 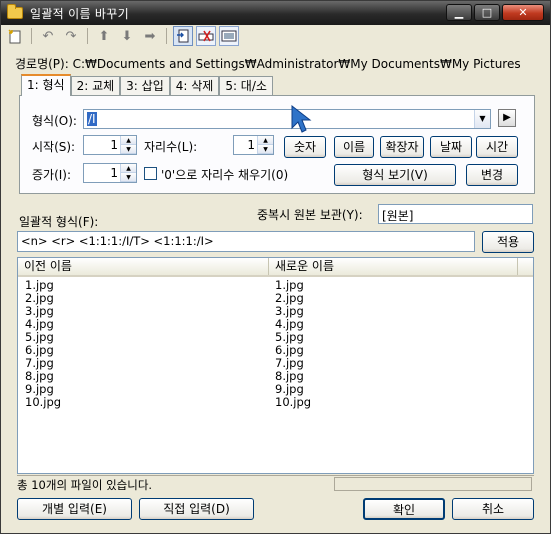 I want to click on digits-value: 1, so click(x=251, y=145).